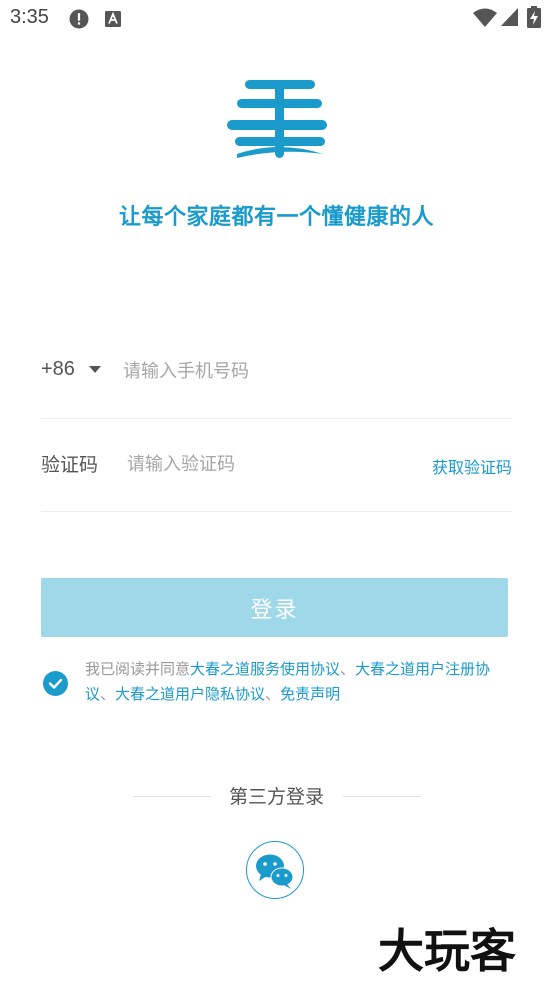 Image resolution: width=553 pixels, height=984 pixels. What do you see at coordinates (138, 669) in the screenshot?
I see `agreement-prefix: 我已阅读并同意` at bounding box center [138, 669].